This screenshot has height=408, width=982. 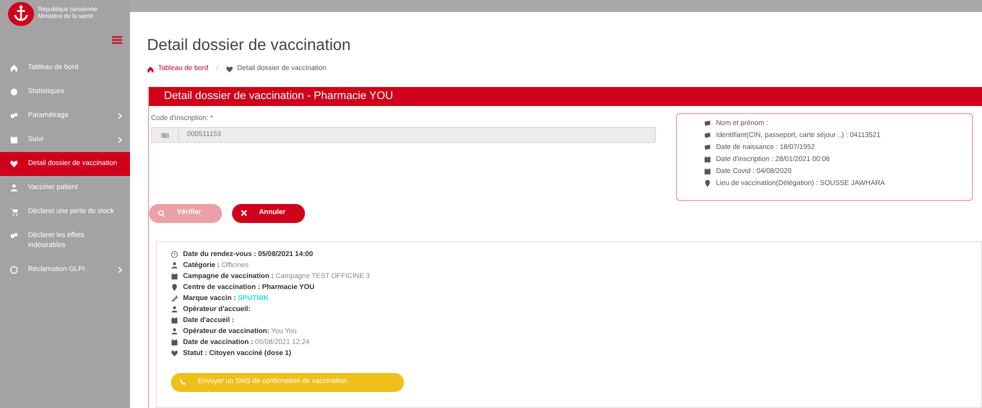 What do you see at coordinates (14, 212) in the screenshot?
I see `cart-icon` at bounding box center [14, 212].